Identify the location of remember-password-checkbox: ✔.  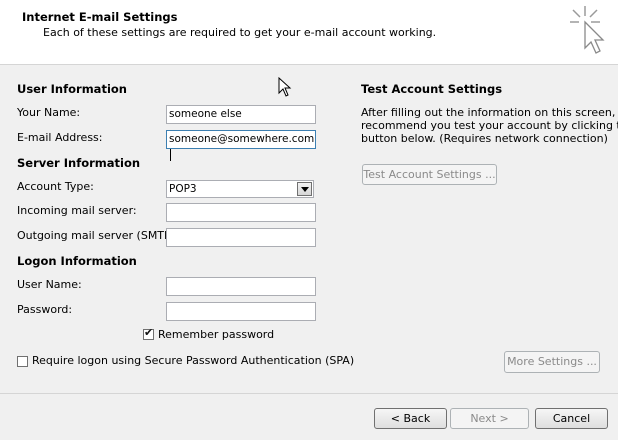
(148, 333).